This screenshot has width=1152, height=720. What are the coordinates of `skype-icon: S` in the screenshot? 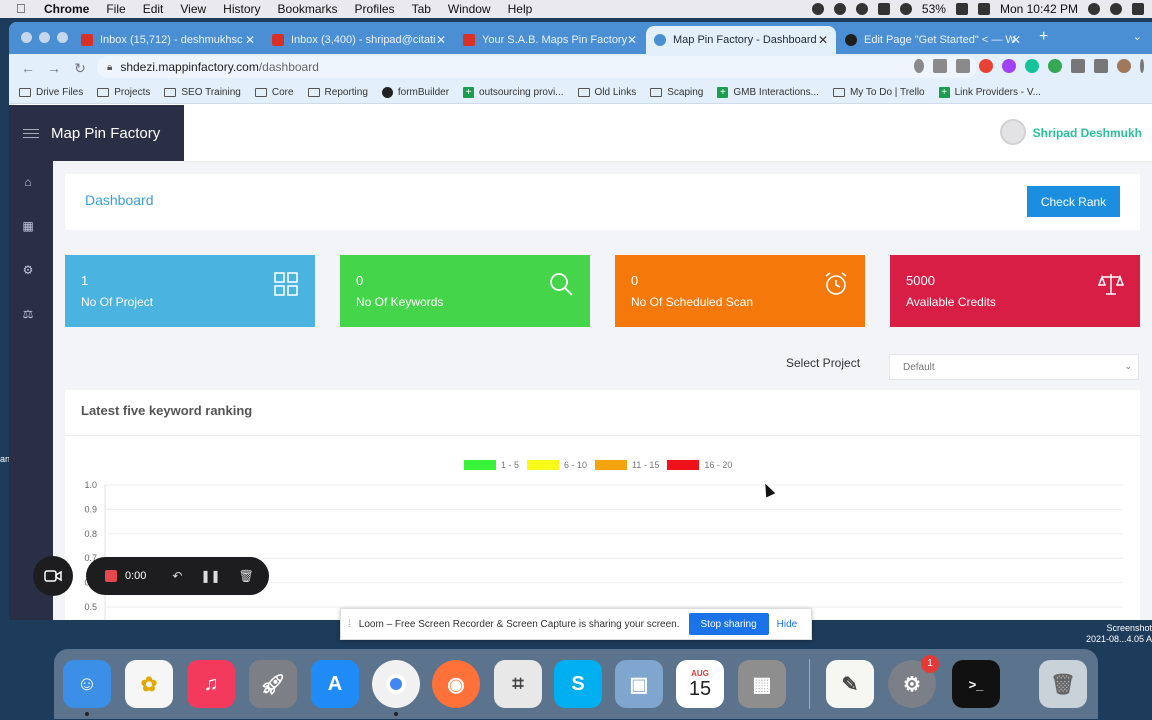 It's located at (578, 684).